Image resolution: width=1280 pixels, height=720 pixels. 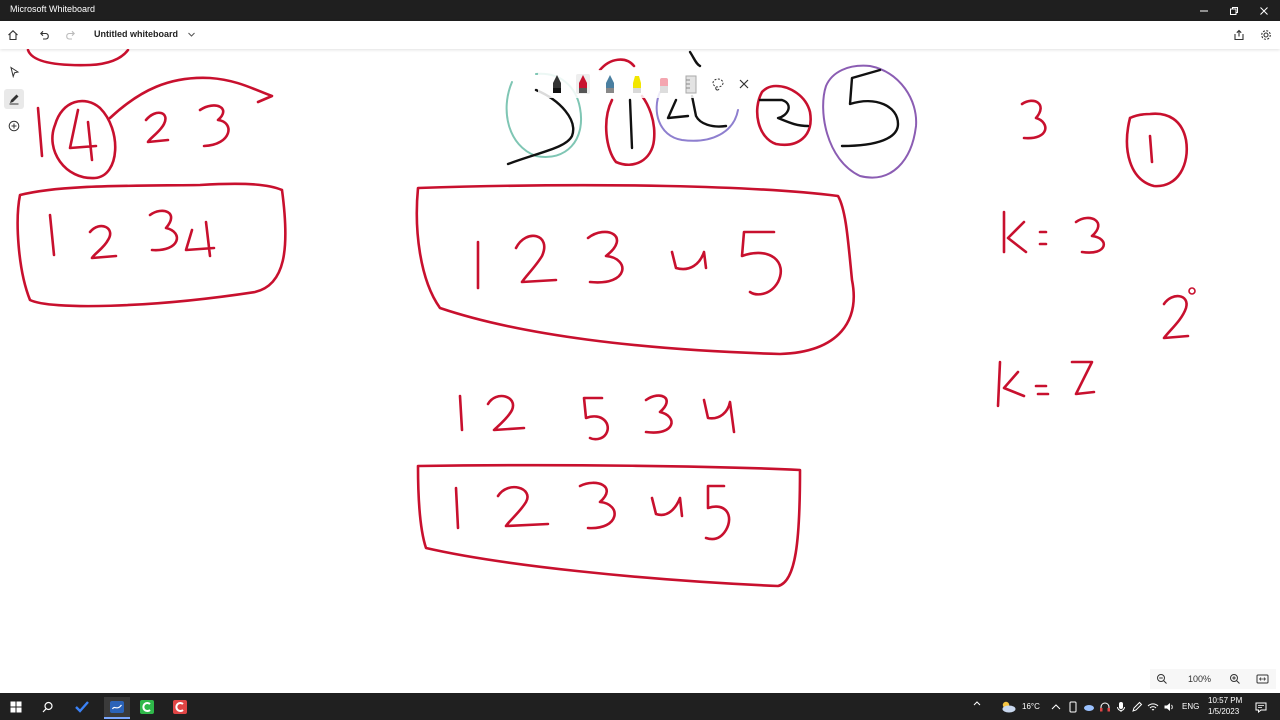 I want to click on tray-overflow-button, so click(x=1056, y=707).